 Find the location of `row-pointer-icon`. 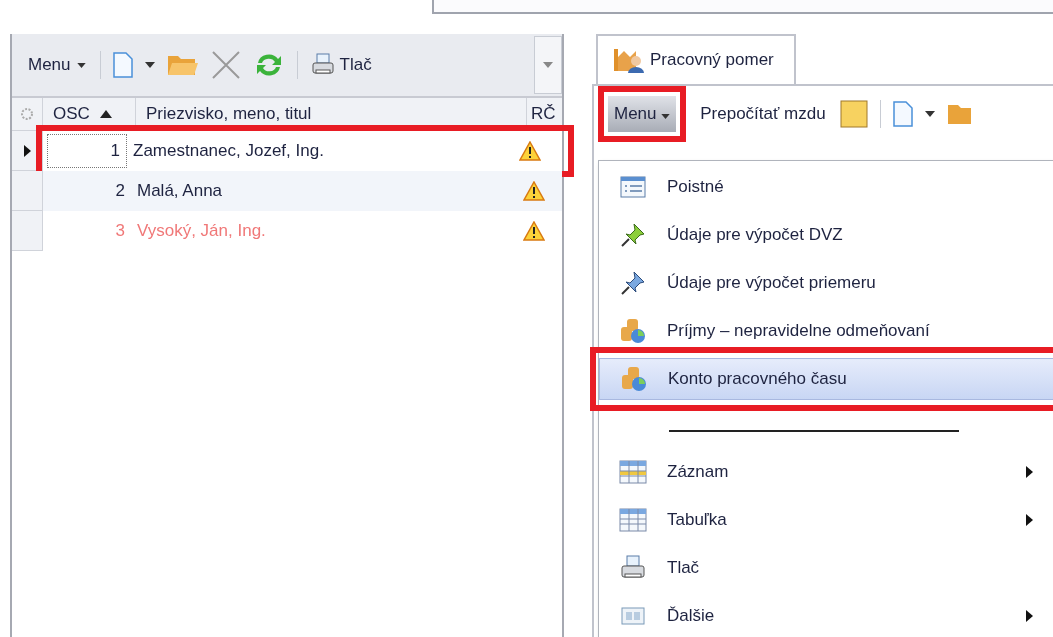

row-pointer-icon is located at coordinates (27, 150).